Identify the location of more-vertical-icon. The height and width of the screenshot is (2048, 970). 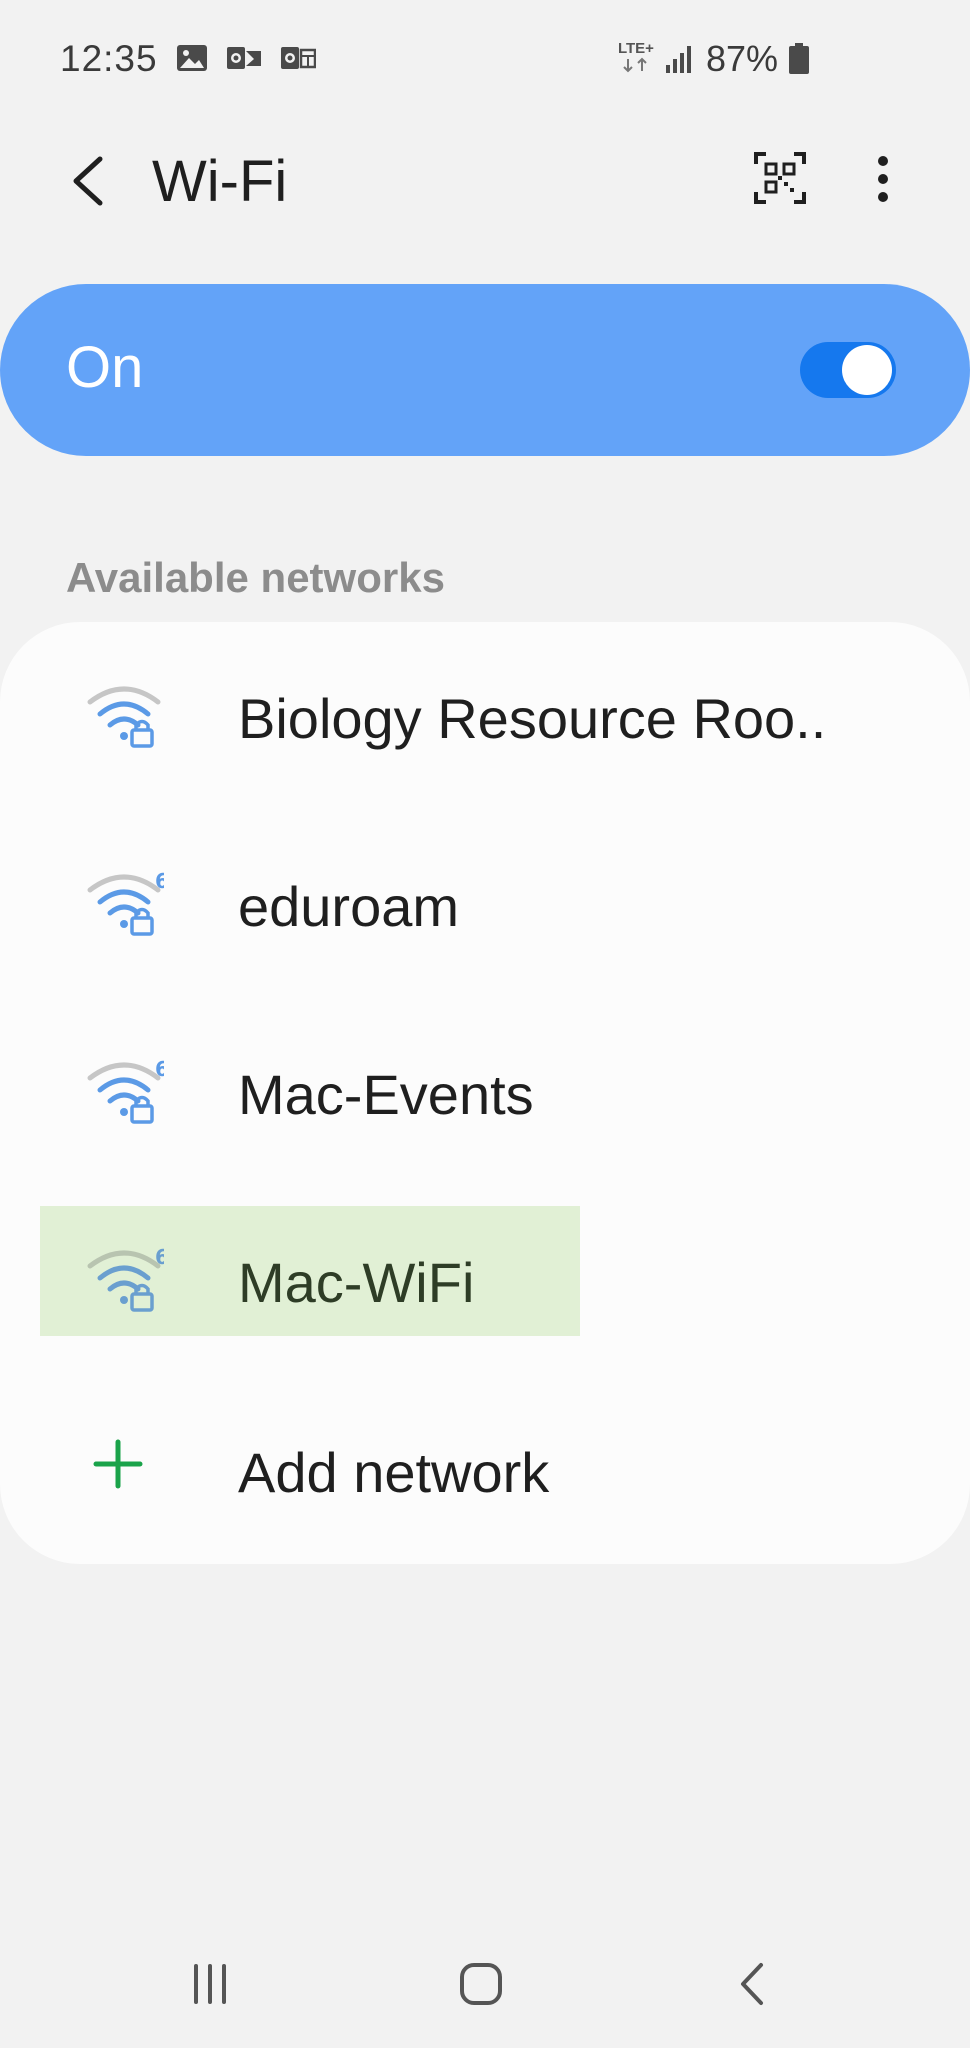
(883, 179).